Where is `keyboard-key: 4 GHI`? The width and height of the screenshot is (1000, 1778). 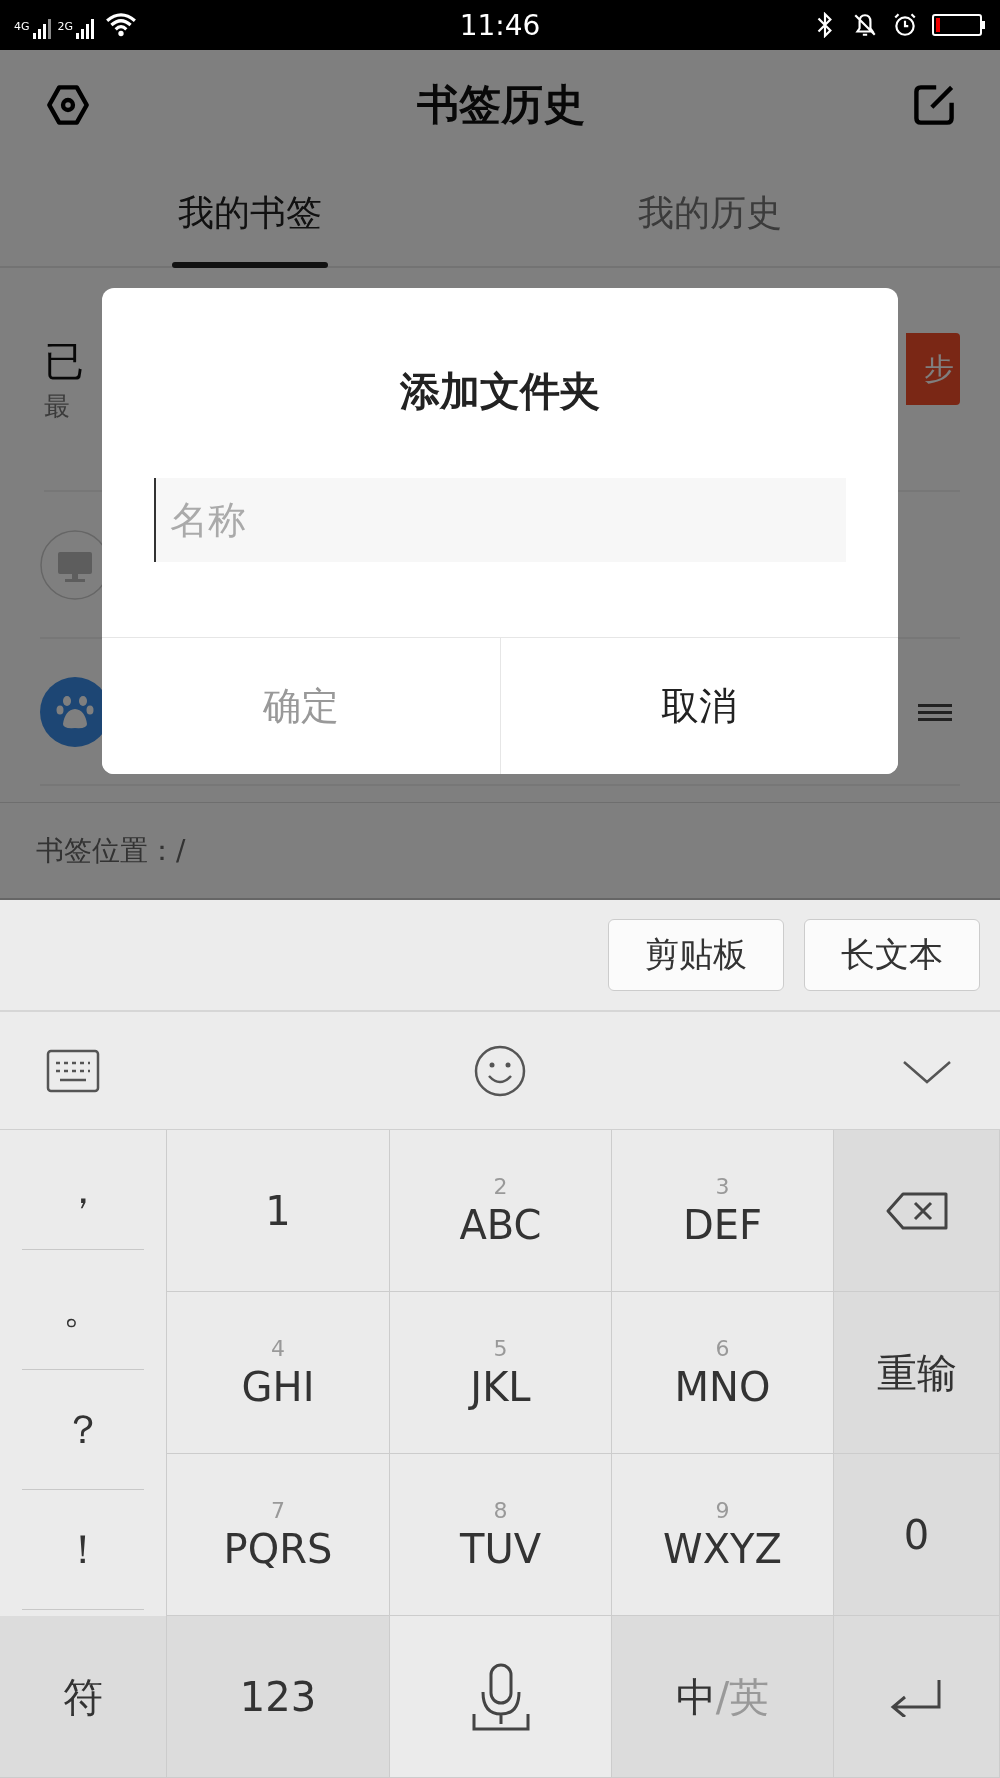 keyboard-key: 4 GHI is located at coordinates (278, 1373).